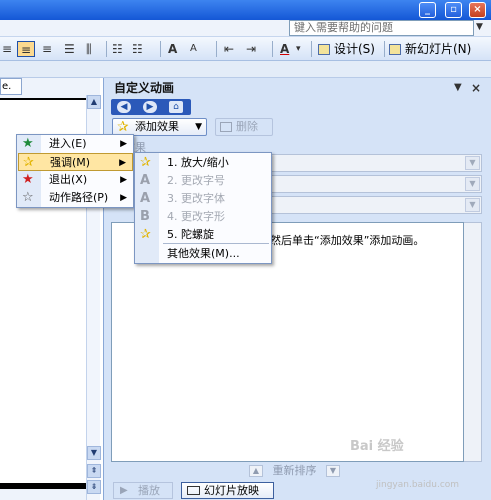 The height and width of the screenshot is (500, 491). I want to click on font-color-dropdown-icon: ▾, so click(298, 49).